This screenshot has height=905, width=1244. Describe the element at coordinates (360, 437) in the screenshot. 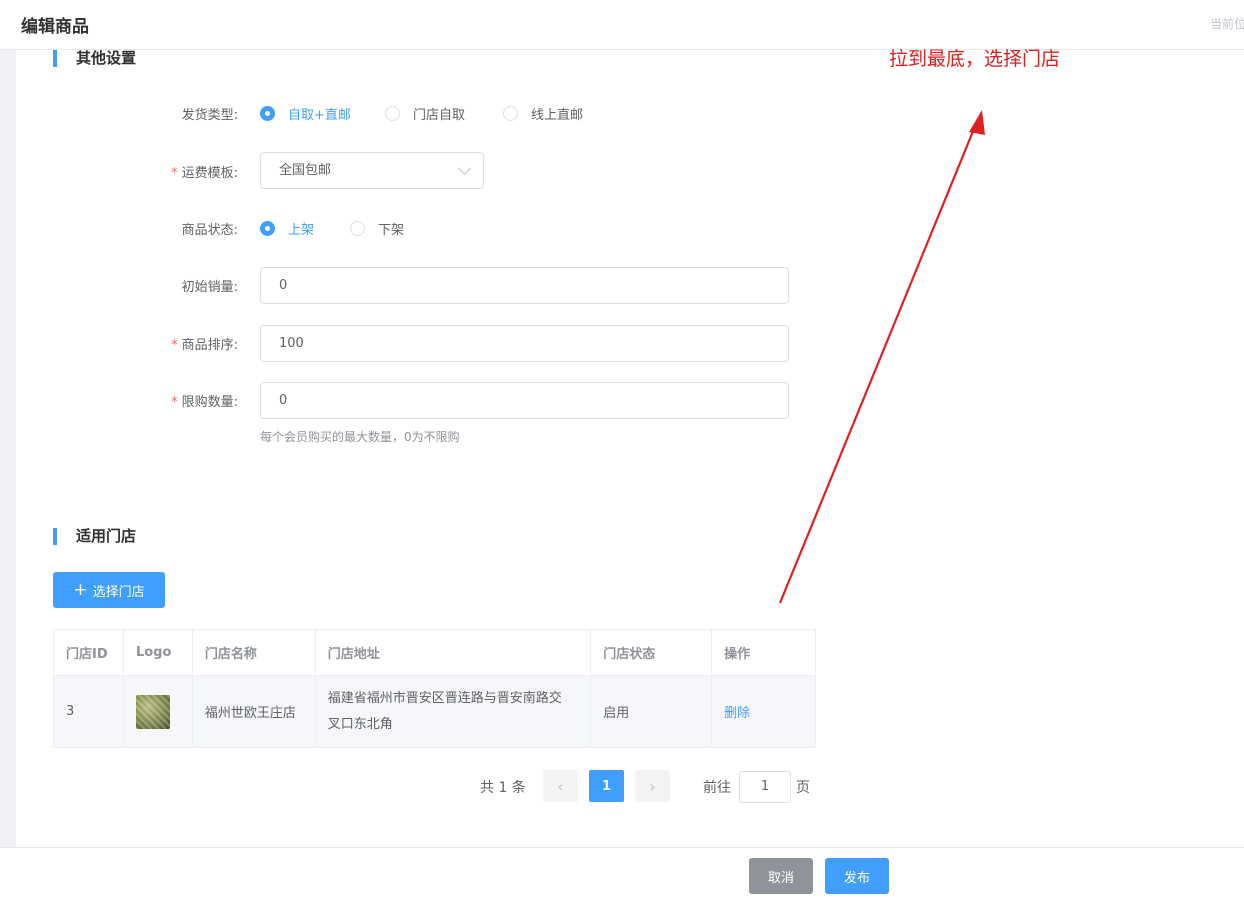

I see `purchase-limit-hint: 每个会员购买的最大数量，0为不限购` at that location.